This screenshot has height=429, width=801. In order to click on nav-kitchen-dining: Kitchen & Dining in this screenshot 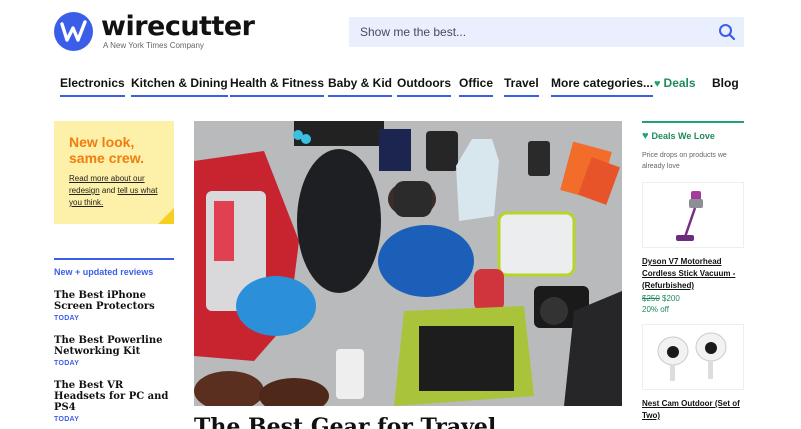, I will do `click(179, 86)`.